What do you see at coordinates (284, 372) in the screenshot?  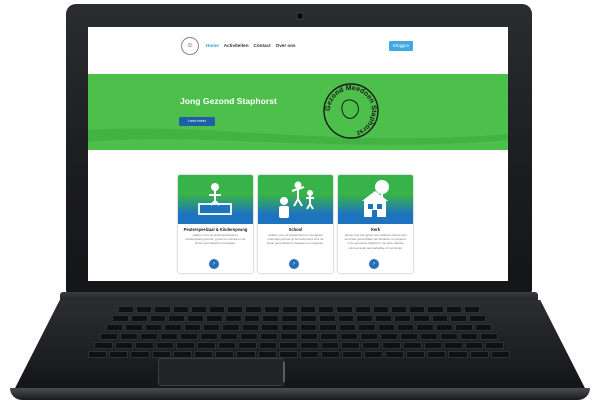 I see `touchpad-divider` at bounding box center [284, 372].